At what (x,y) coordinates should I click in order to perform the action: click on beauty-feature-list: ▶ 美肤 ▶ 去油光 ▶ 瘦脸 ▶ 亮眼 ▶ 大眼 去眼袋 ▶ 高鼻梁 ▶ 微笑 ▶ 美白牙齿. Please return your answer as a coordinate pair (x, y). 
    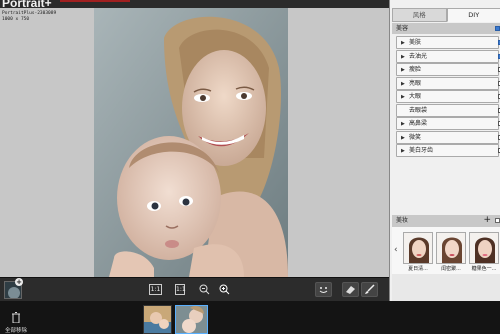
    Looking at the image, I should click on (446, 97).